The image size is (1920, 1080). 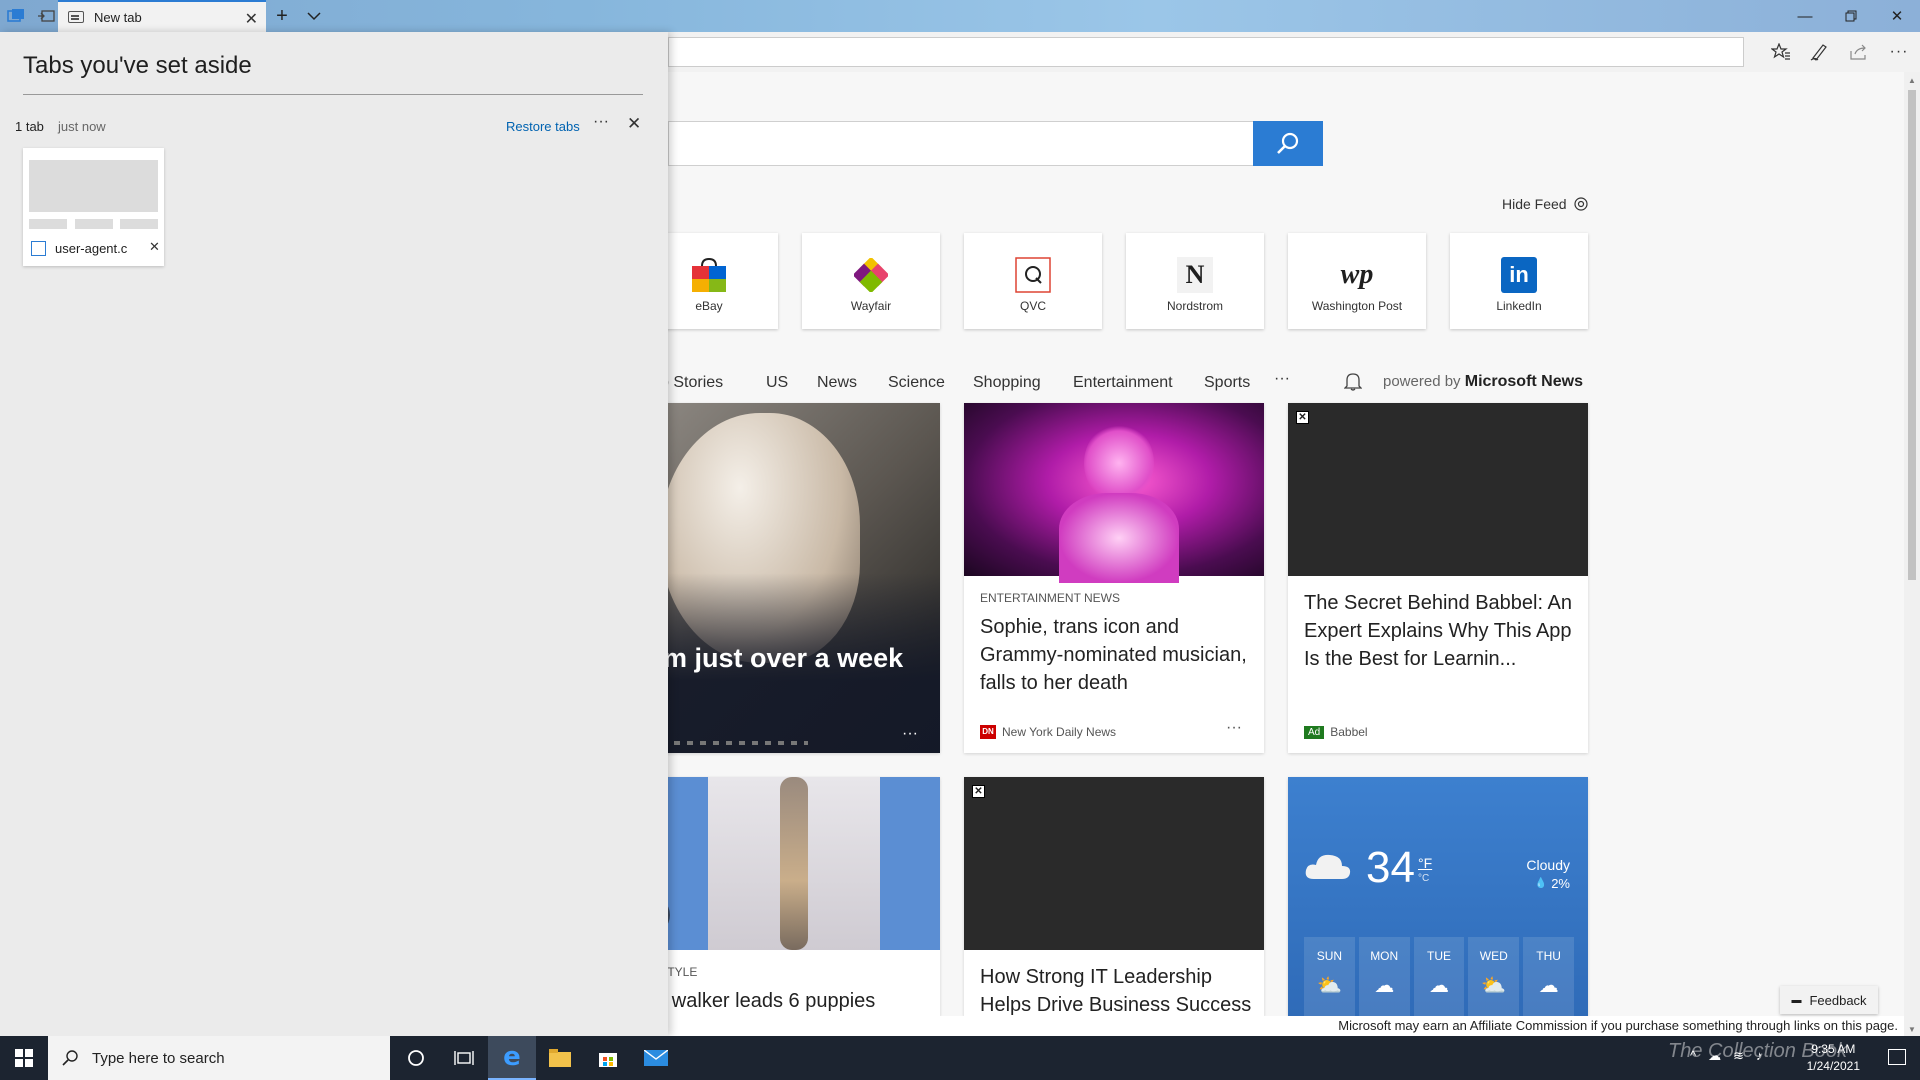 I want to click on dog-image, so click(x=790, y=863).